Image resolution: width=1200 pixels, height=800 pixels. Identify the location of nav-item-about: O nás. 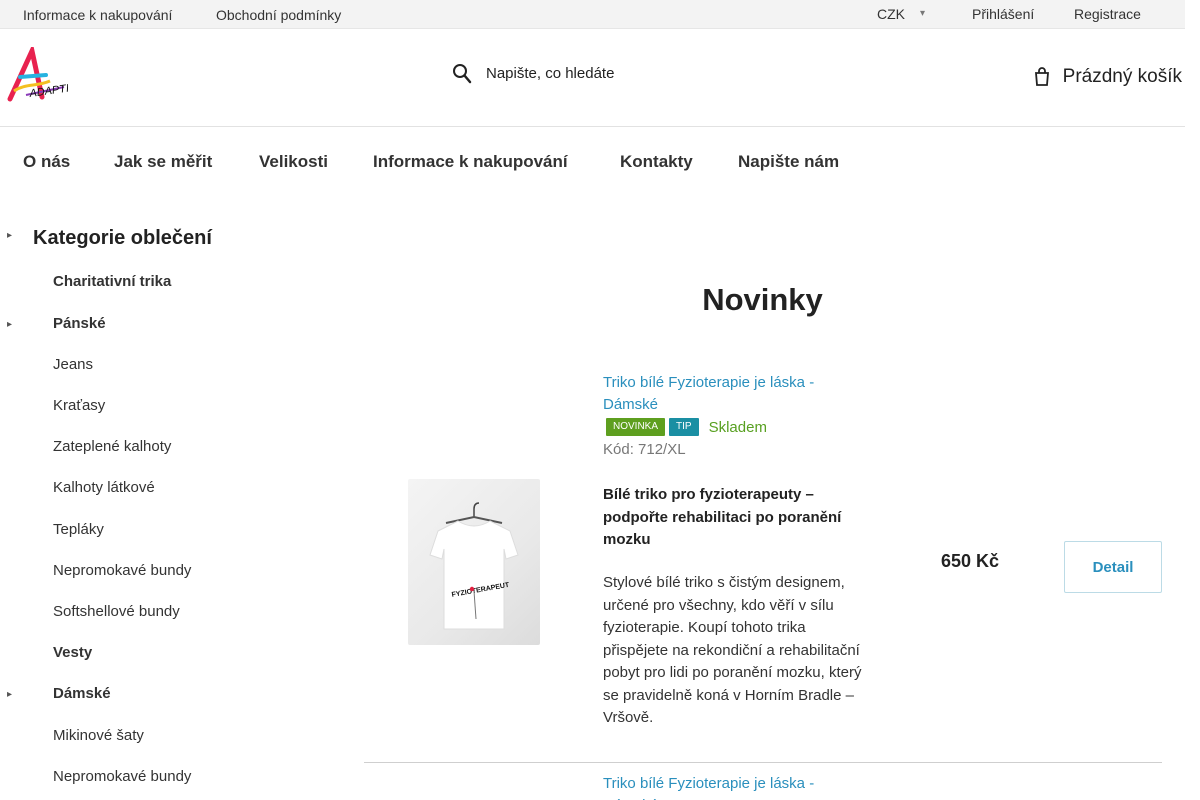
(46, 162).